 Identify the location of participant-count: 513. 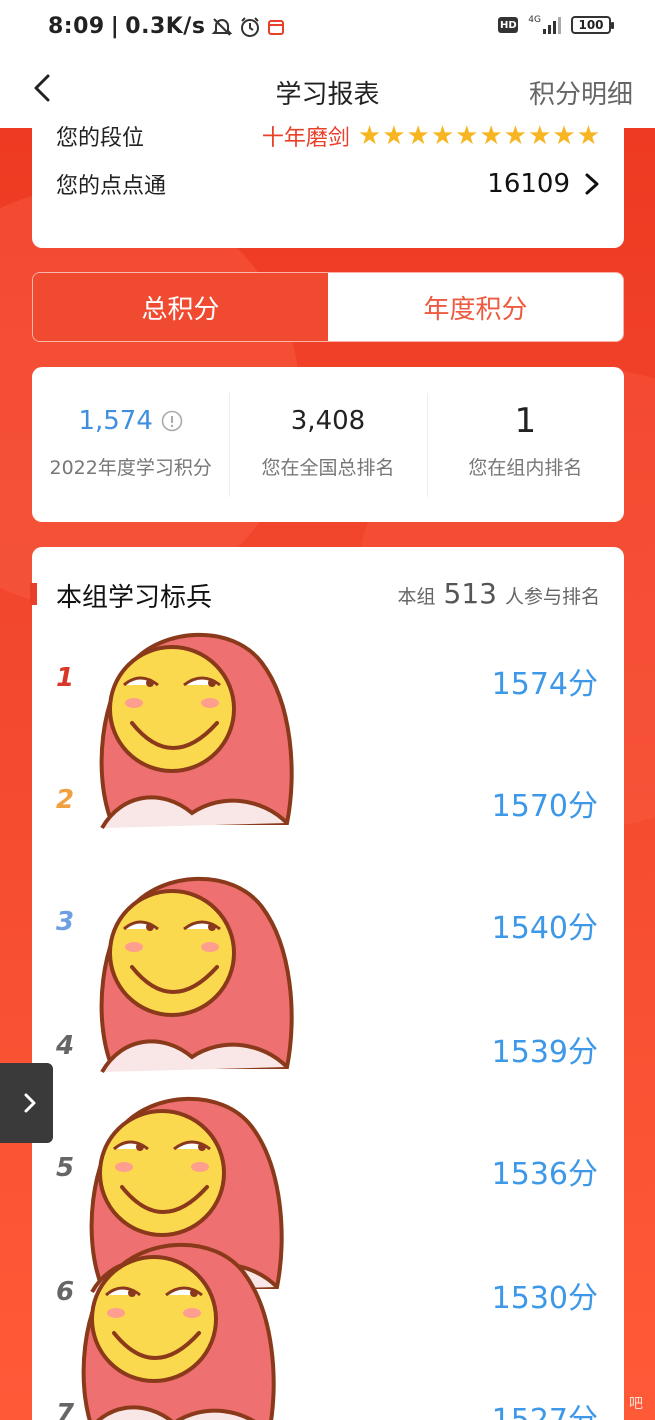
(470, 593).